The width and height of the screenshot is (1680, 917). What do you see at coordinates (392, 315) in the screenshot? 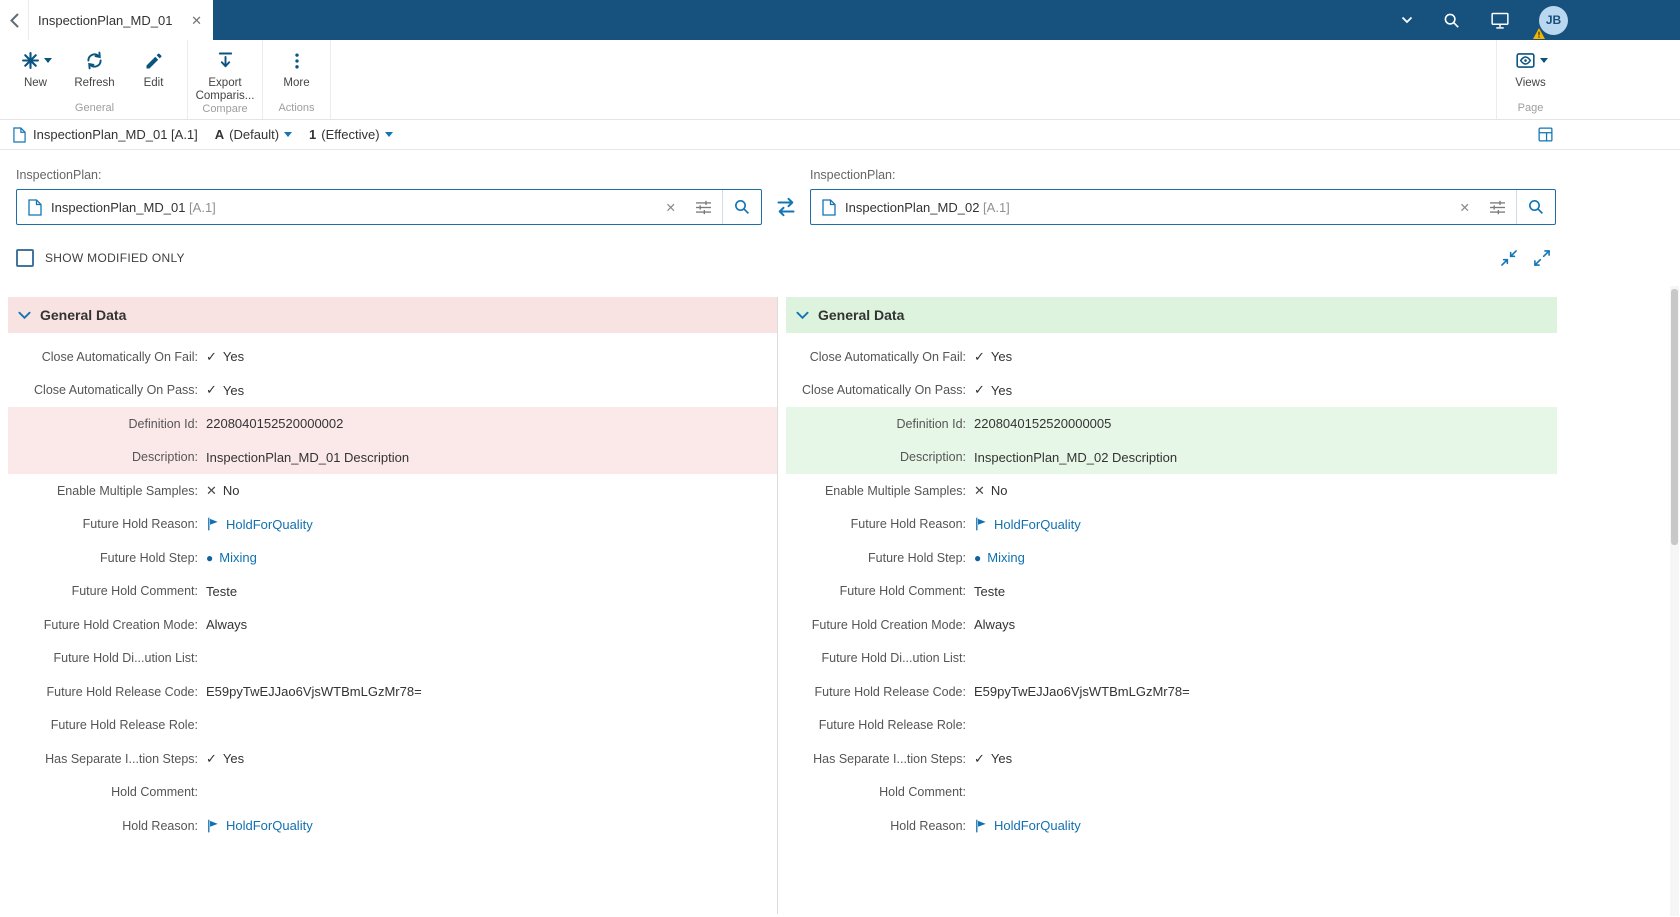
I see `section-header-general-data-left: General Data` at bounding box center [392, 315].